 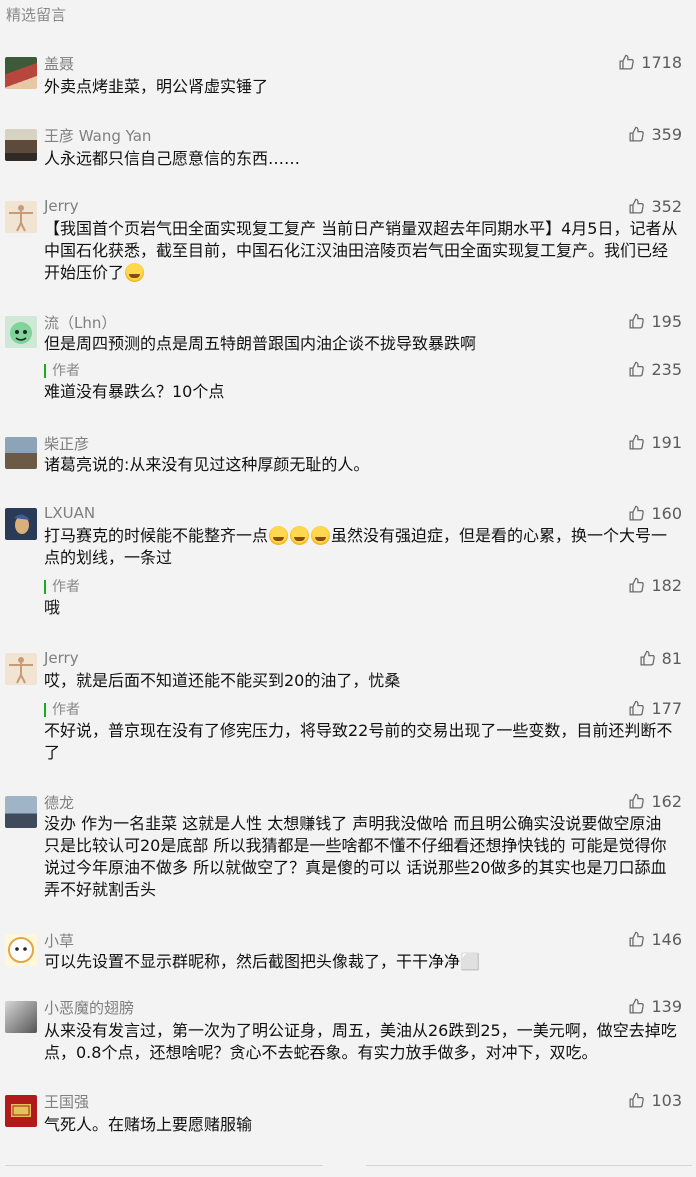 I want to click on like-button: 160, so click(x=655, y=513).